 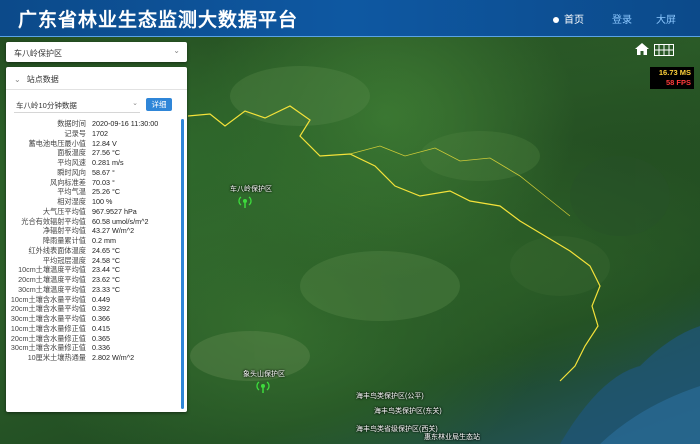 I want to click on detail-button: 详细, so click(x=159, y=104).